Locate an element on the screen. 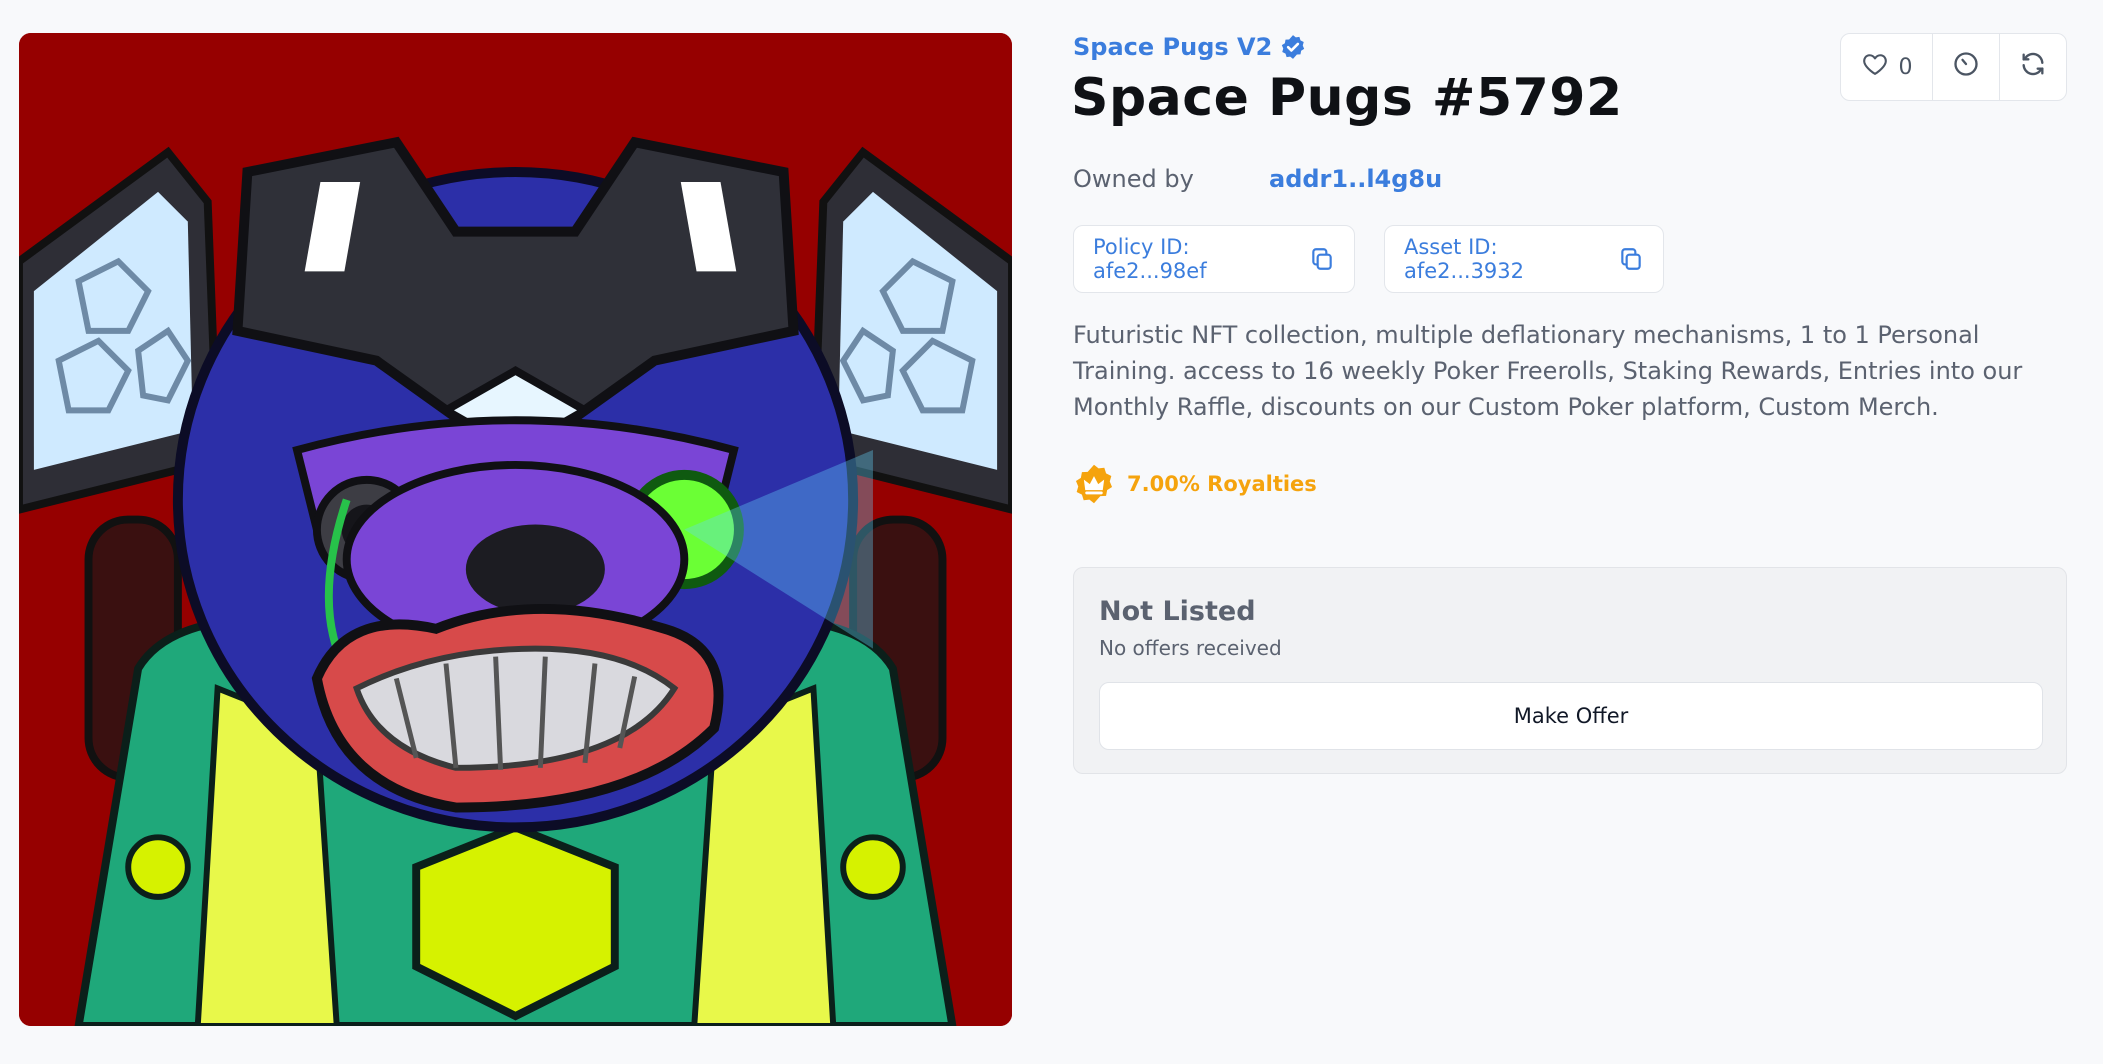 This screenshot has height=1064, width=2103. policy-id-copy-button: Policy ID: afe2...98ef is located at coordinates (1214, 259).